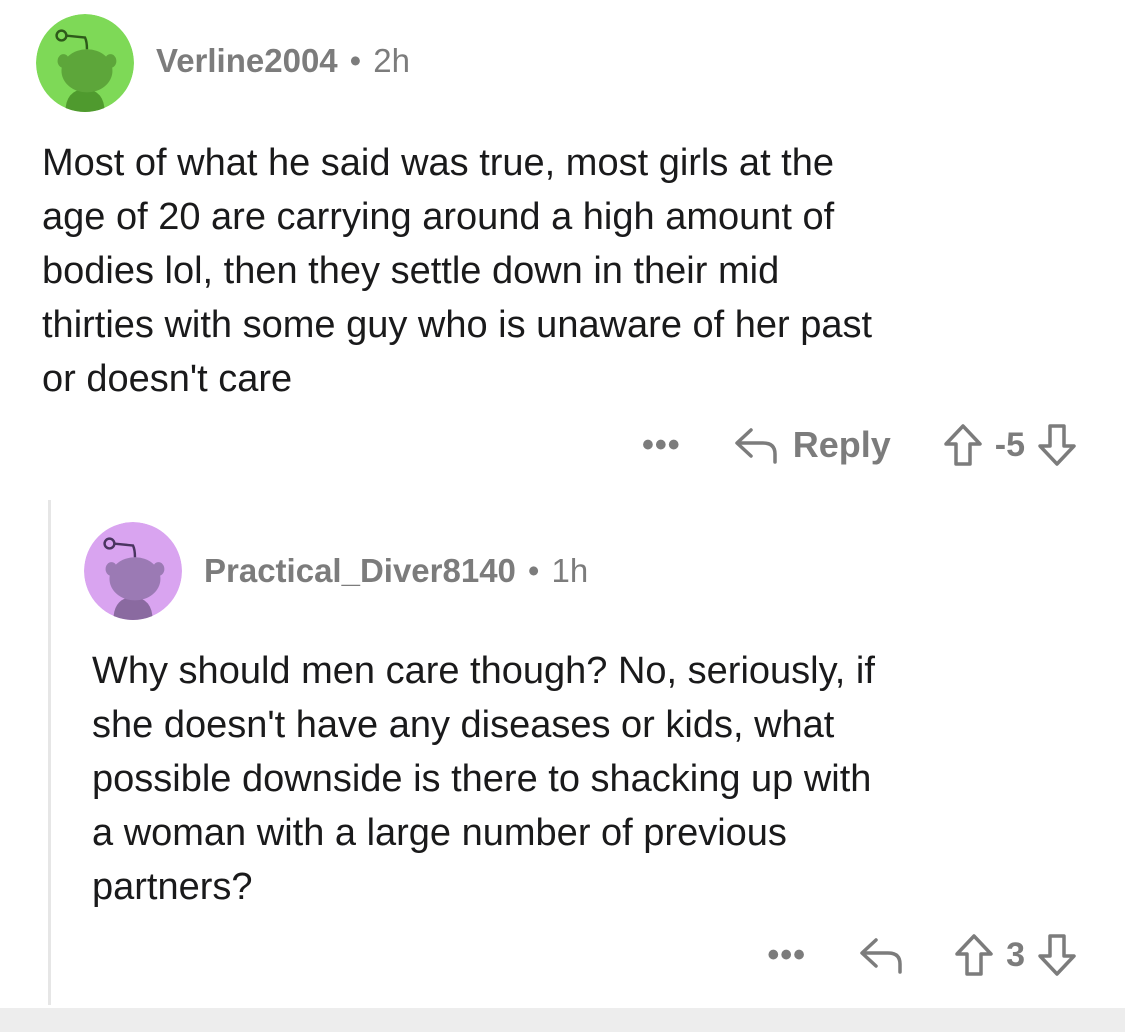  I want to click on username: Practical_Diver8140, so click(360, 570).